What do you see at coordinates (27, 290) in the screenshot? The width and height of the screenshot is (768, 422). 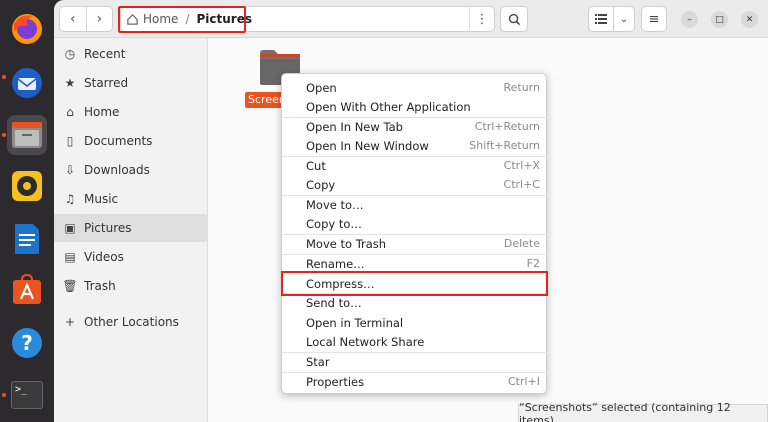 I see `dock-app-center` at bounding box center [27, 290].